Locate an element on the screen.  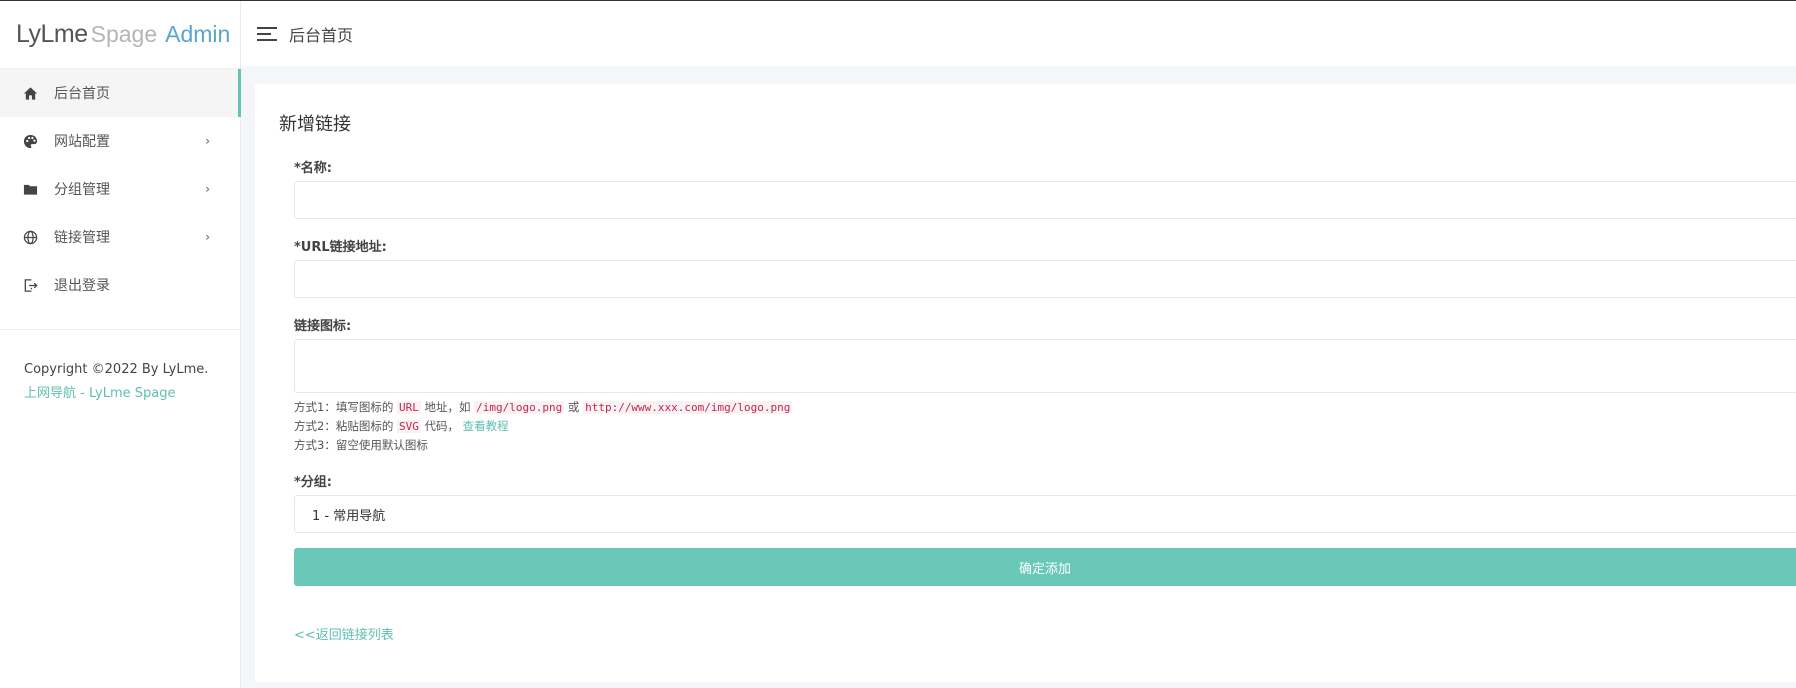
url-label: *URL链接地址: is located at coordinates (340, 247).